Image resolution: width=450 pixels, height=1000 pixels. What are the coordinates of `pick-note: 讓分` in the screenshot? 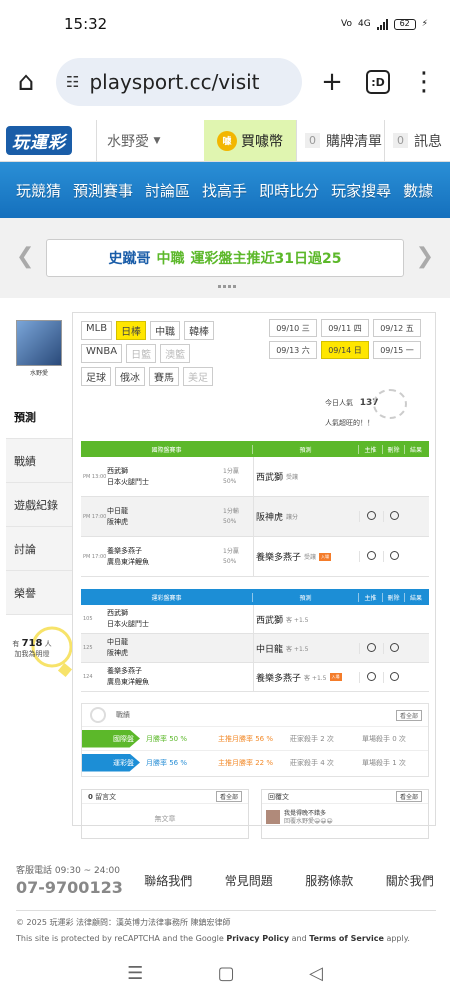 It's located at (292, 517).